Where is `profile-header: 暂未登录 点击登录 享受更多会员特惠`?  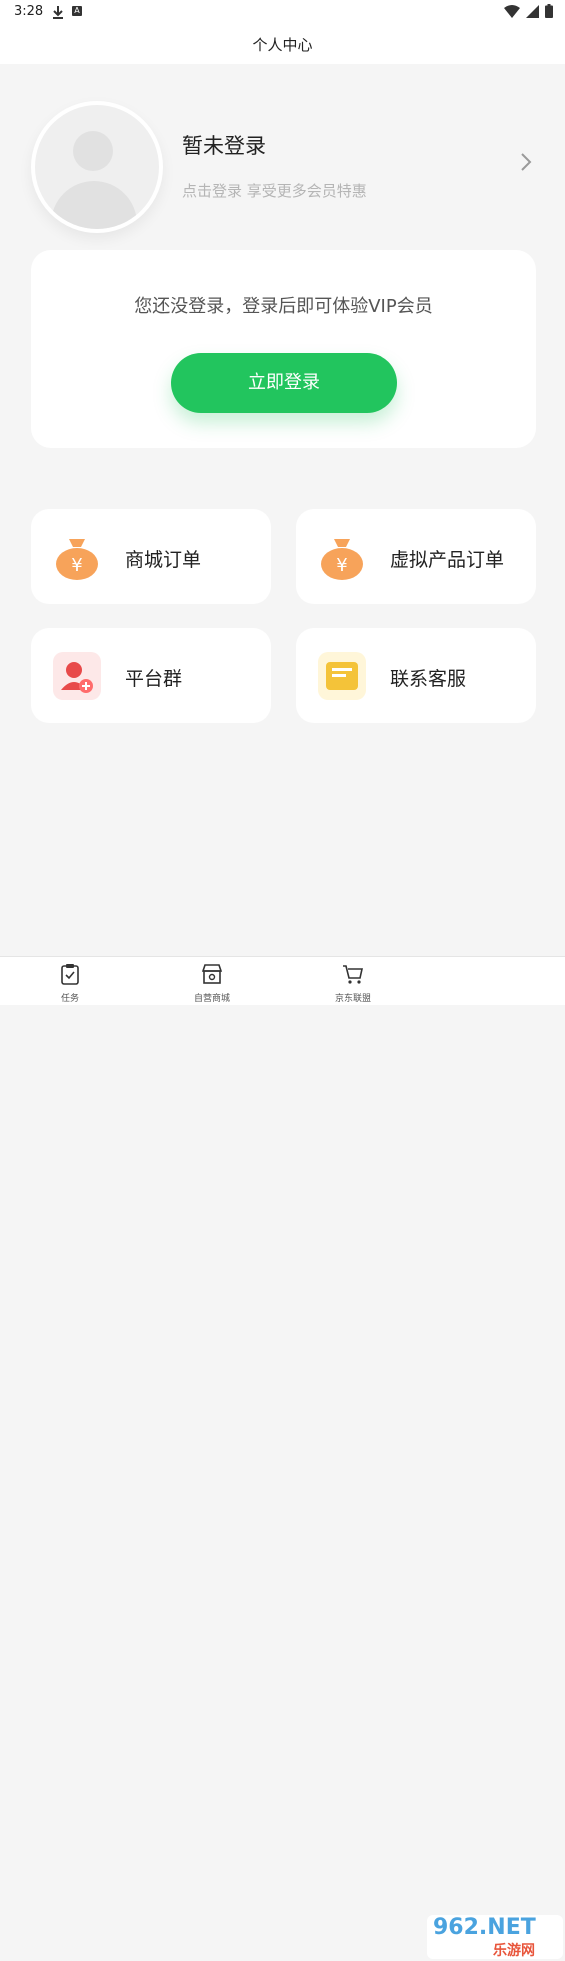 profile-header: 暂未登录 点击登录 享受更多会员特惠 is located at coordinates (282, 154).